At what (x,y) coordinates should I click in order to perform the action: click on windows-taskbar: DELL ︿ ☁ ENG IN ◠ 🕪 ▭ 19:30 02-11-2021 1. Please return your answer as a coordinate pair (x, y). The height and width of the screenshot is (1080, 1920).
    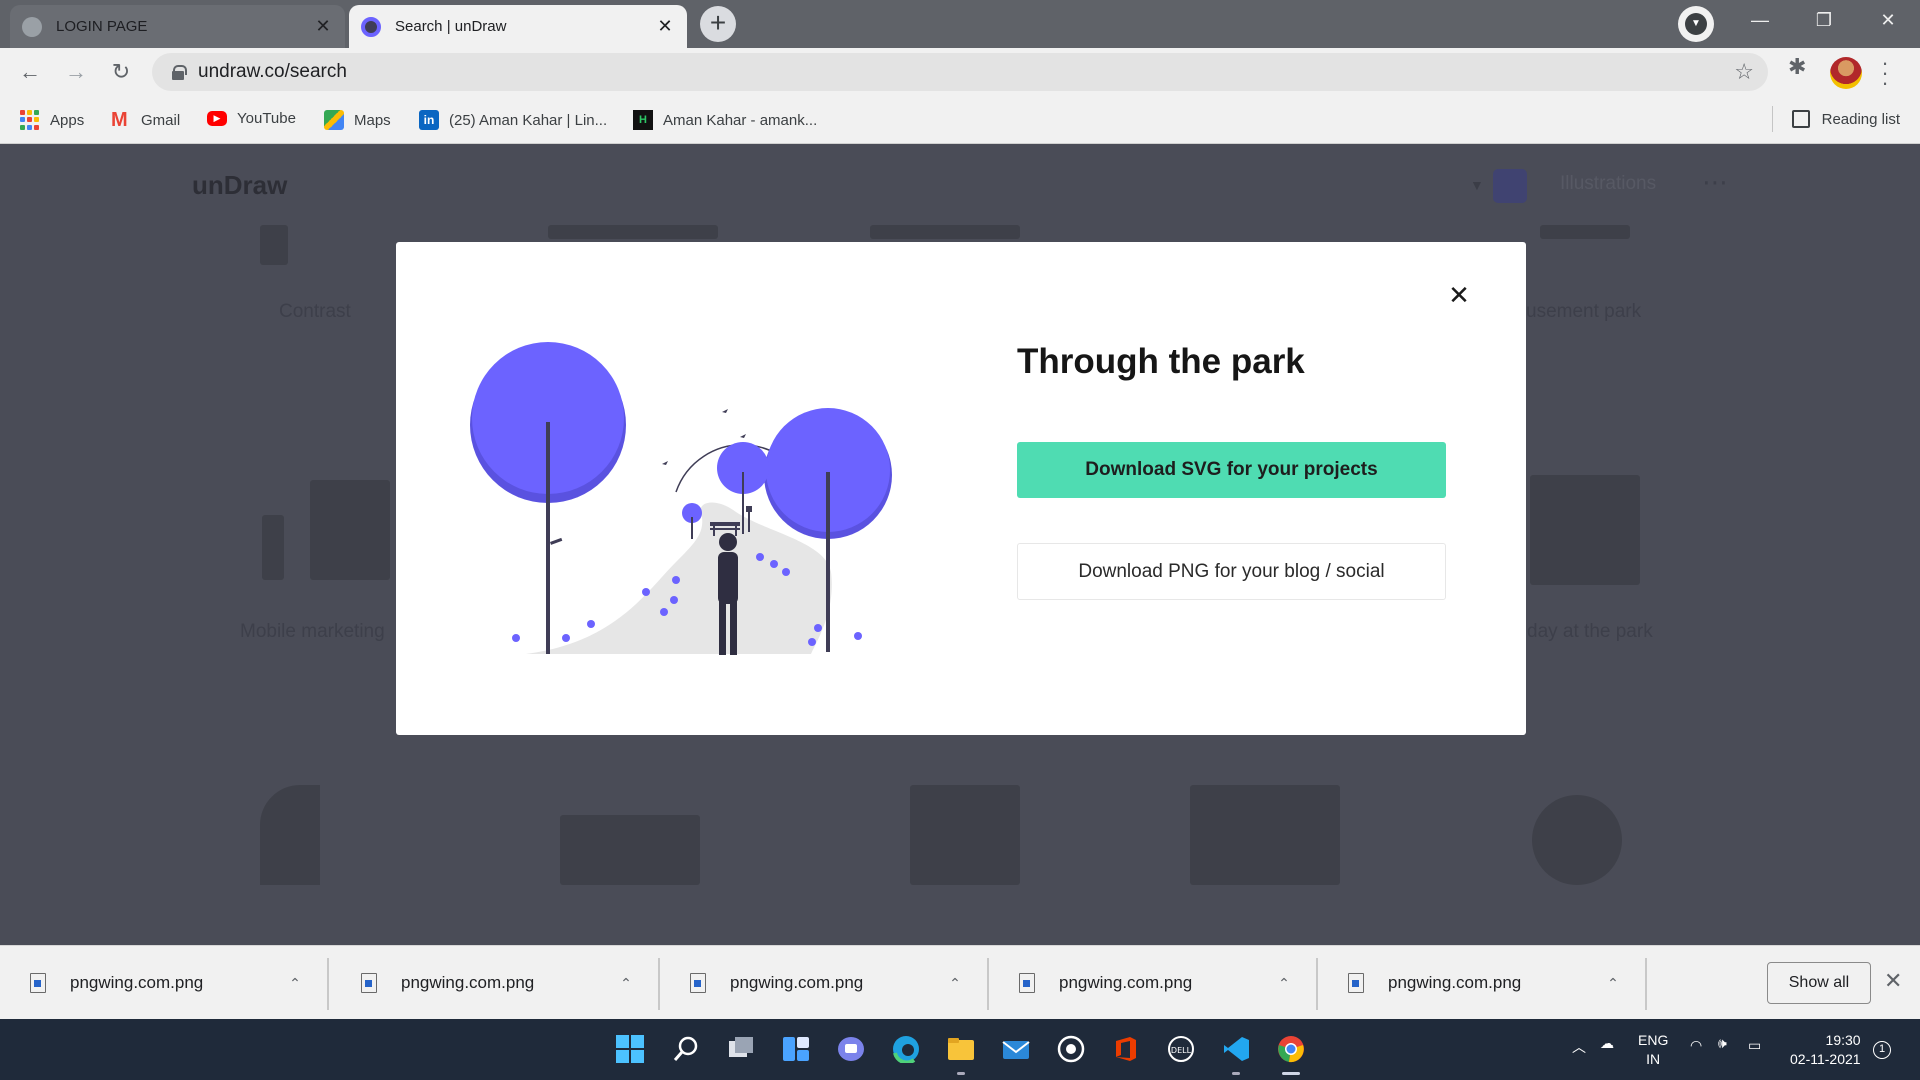
    Looking at the image, I should click on (960, 1049).